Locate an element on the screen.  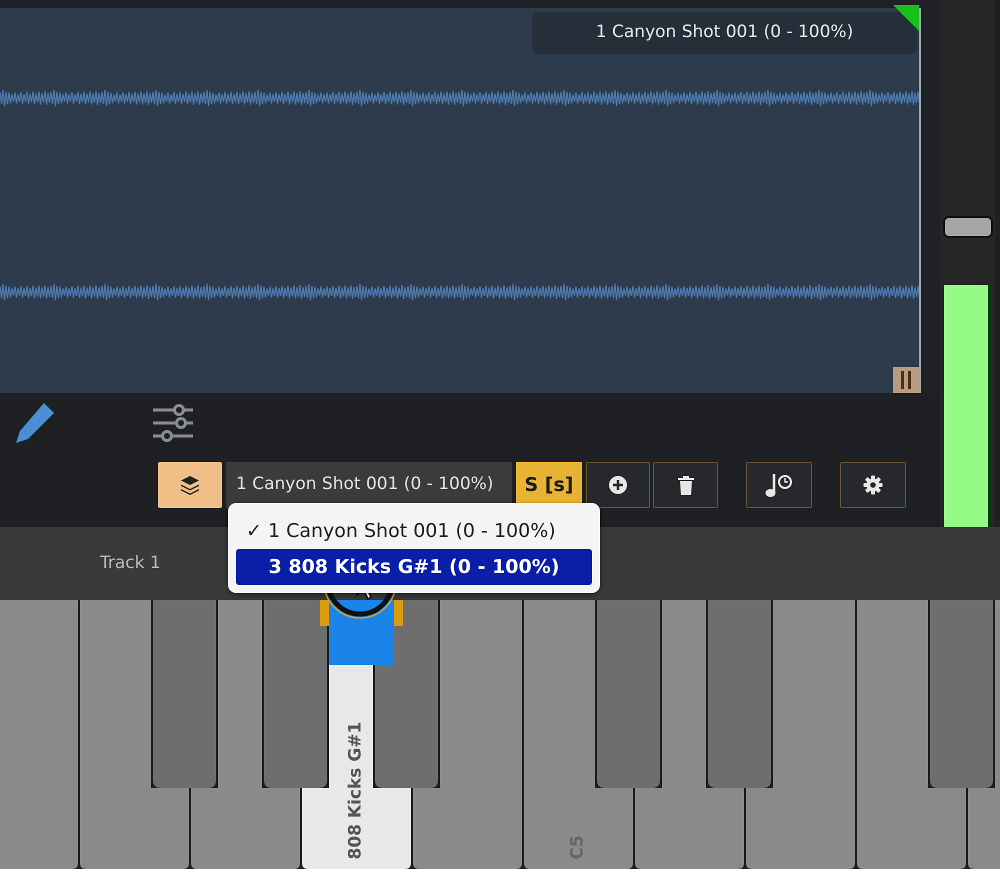
layers-button is located at coordinates (190, 485).